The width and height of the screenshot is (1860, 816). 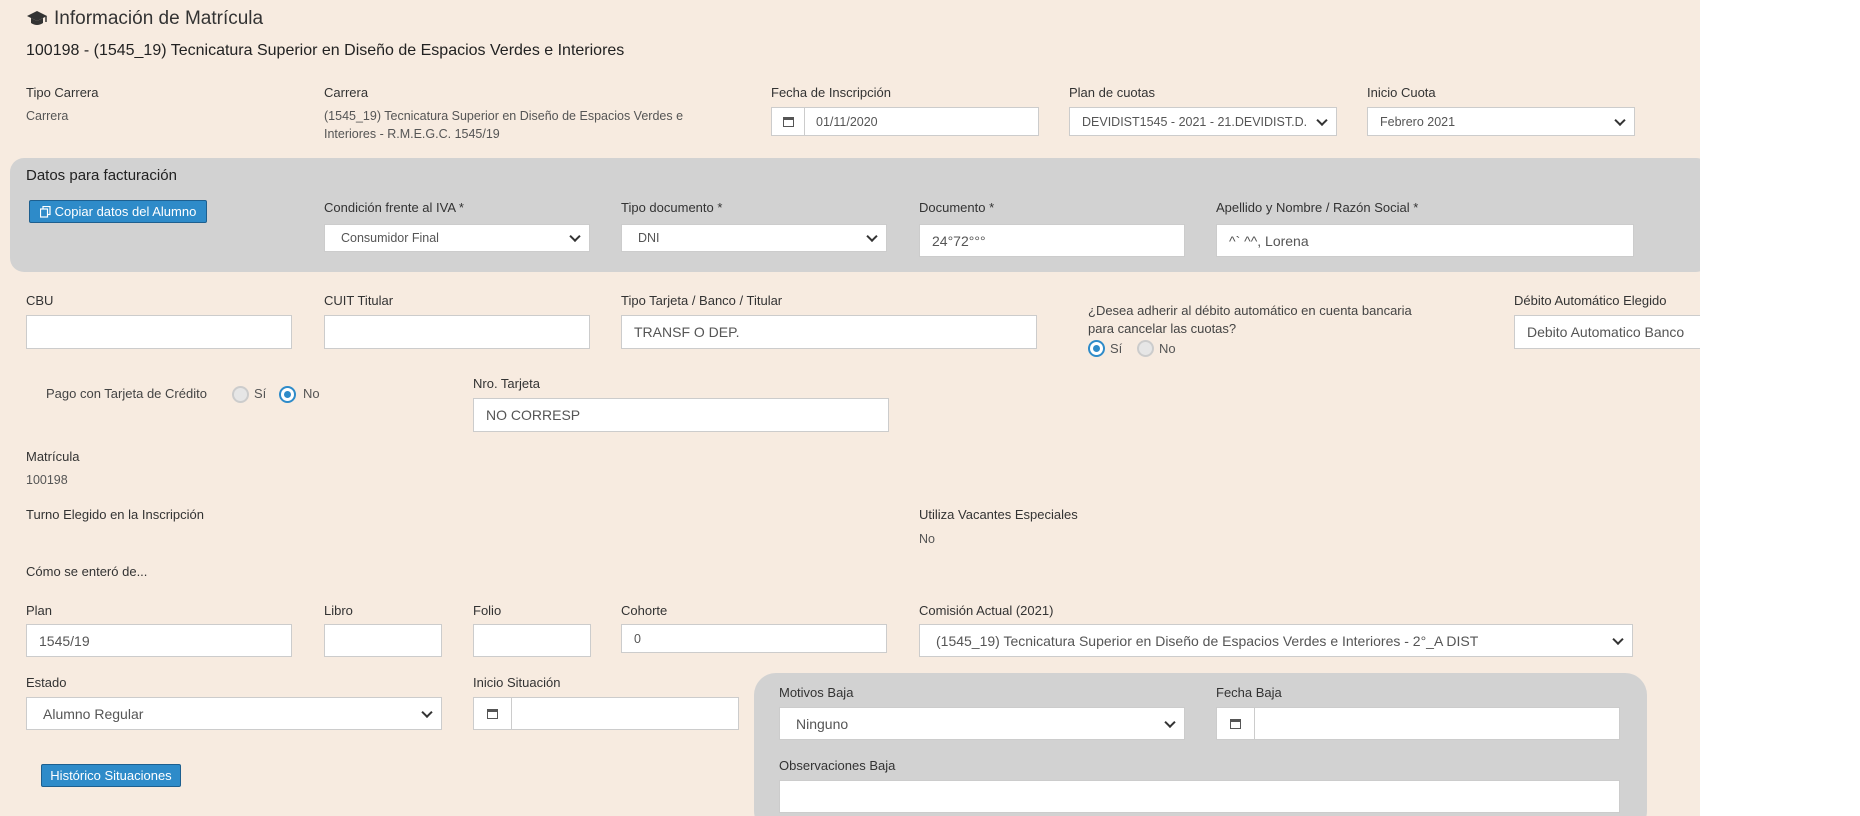 I want to click on inicio-situacion-label: Inicio Situación, so click(x=517, y=682).